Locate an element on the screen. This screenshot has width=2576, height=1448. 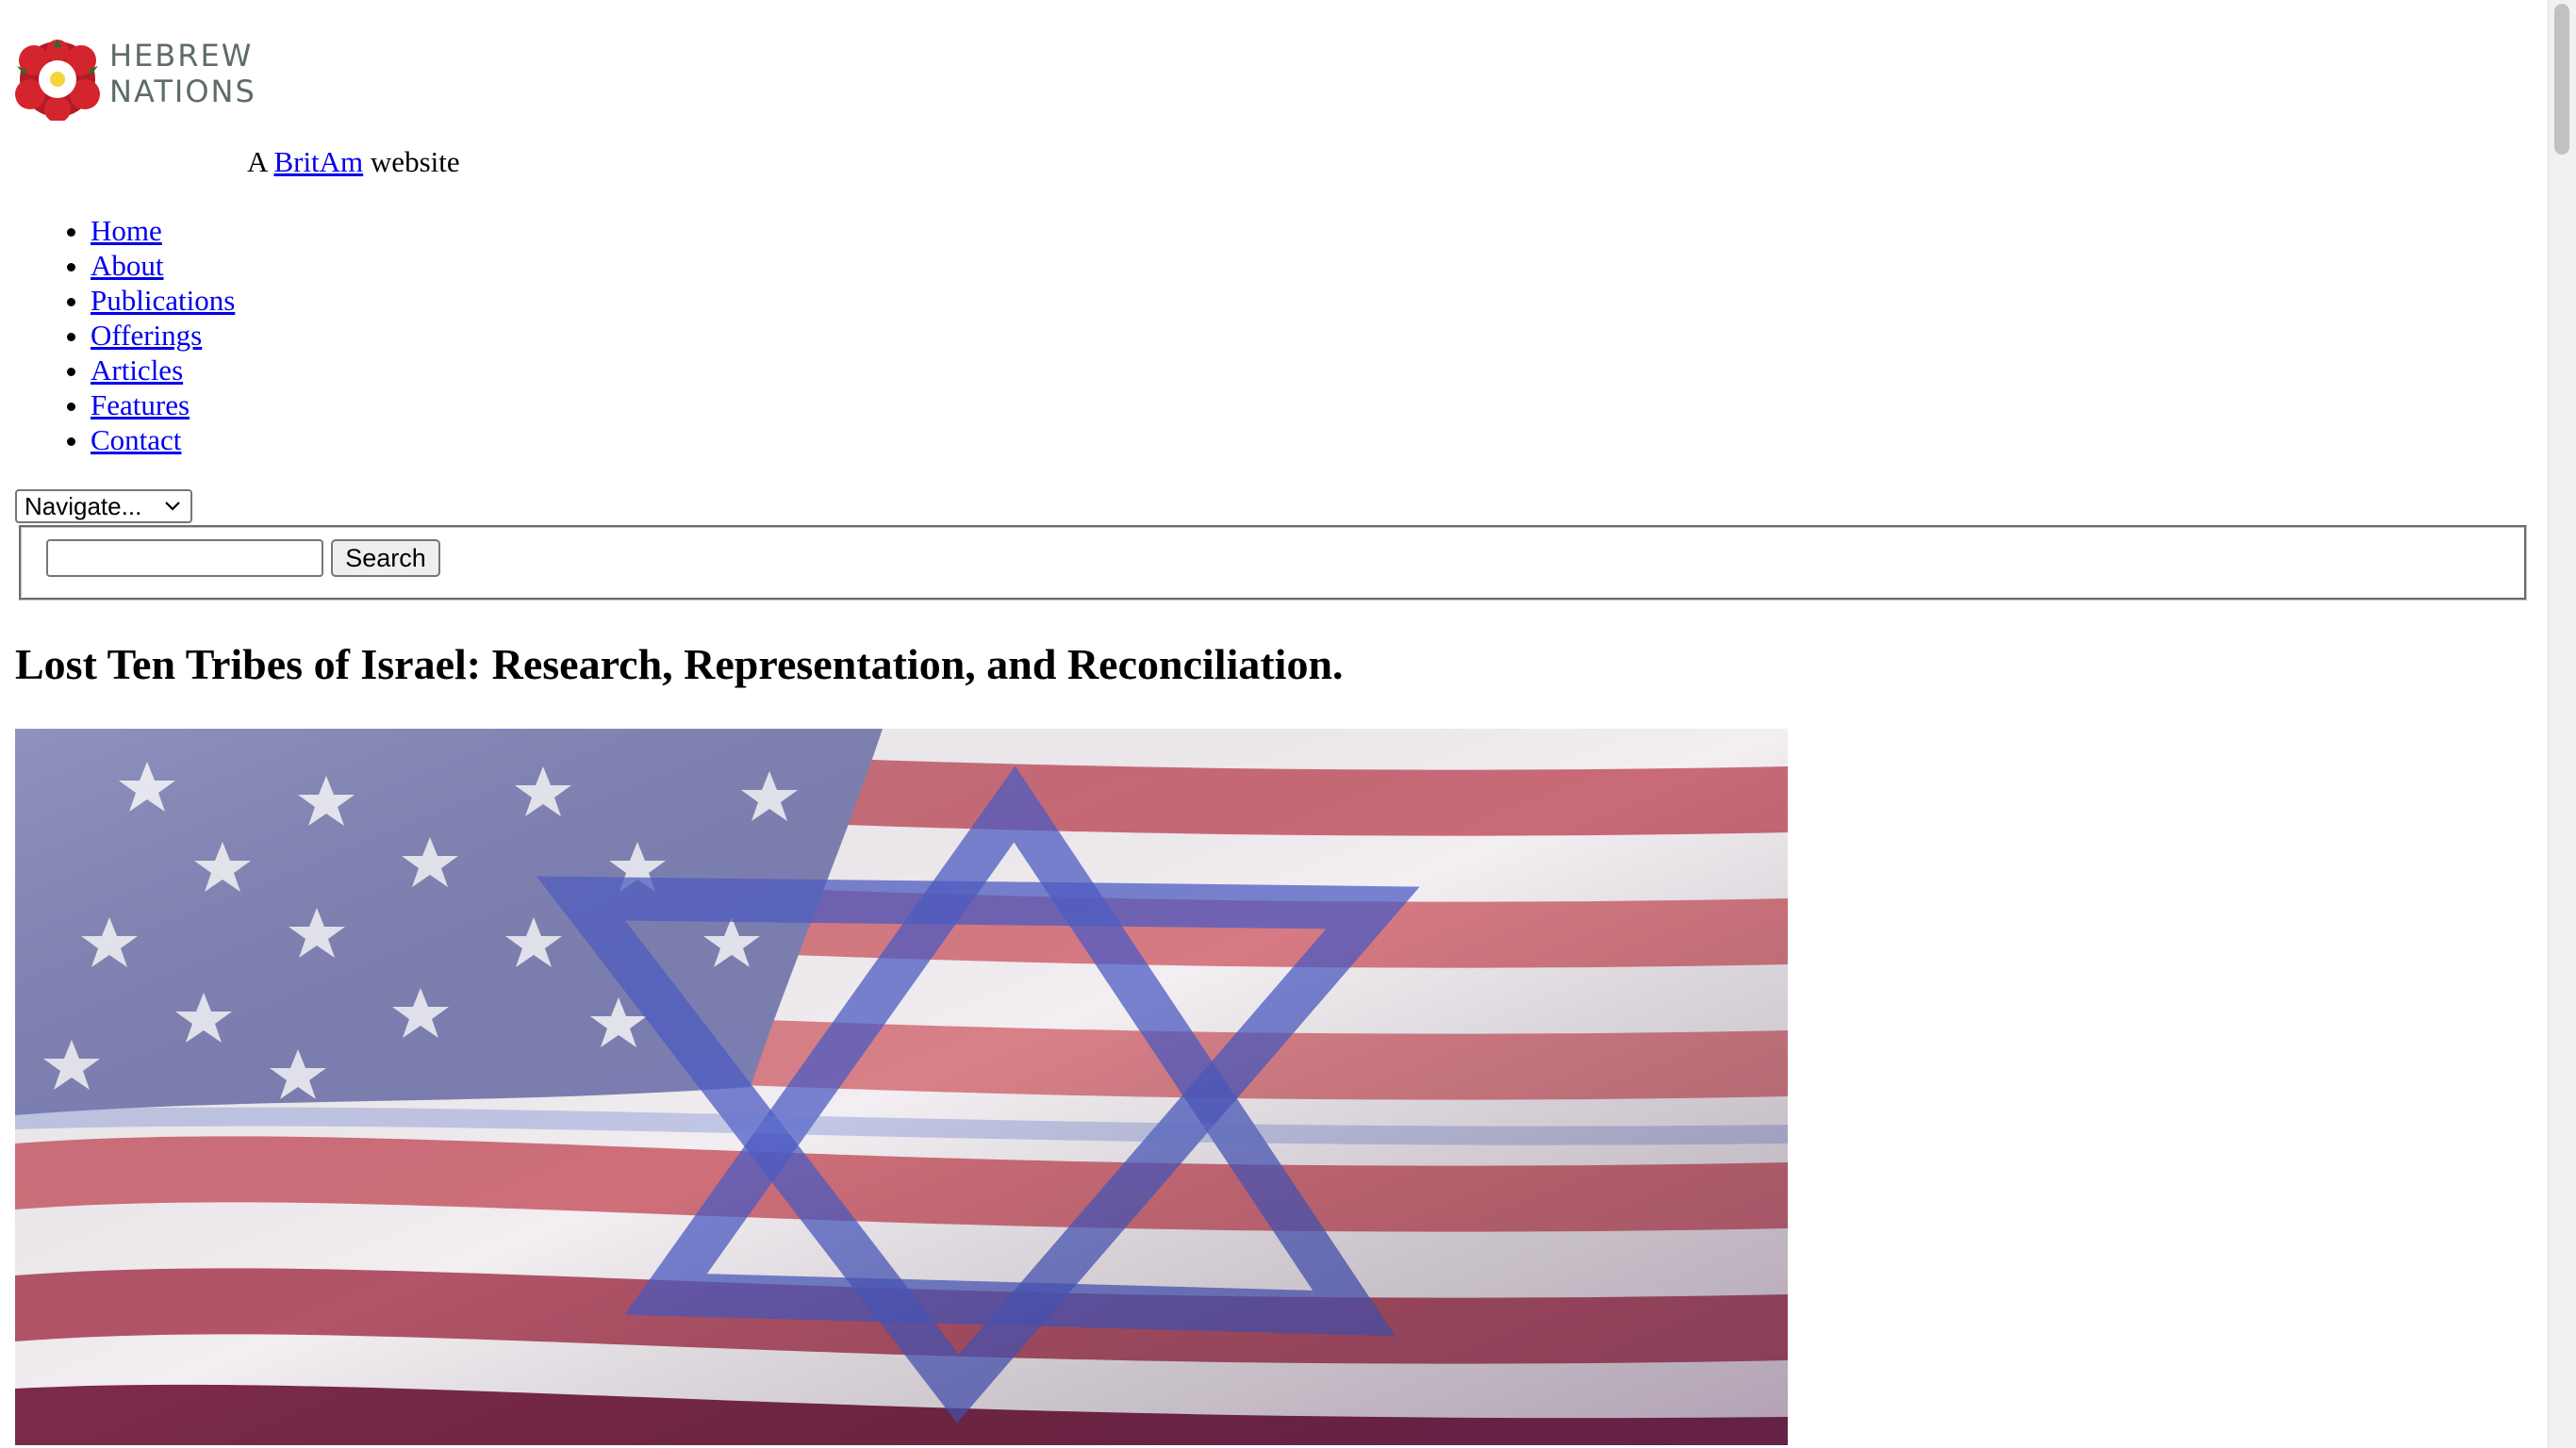
logo-line-hebrew: HEBREW is located at coordinates (181, 56).